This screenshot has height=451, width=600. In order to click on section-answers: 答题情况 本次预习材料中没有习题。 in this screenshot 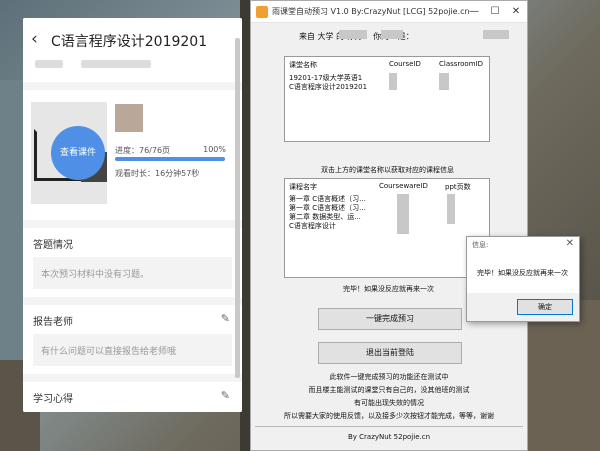, I will do `click(132, 262)`.